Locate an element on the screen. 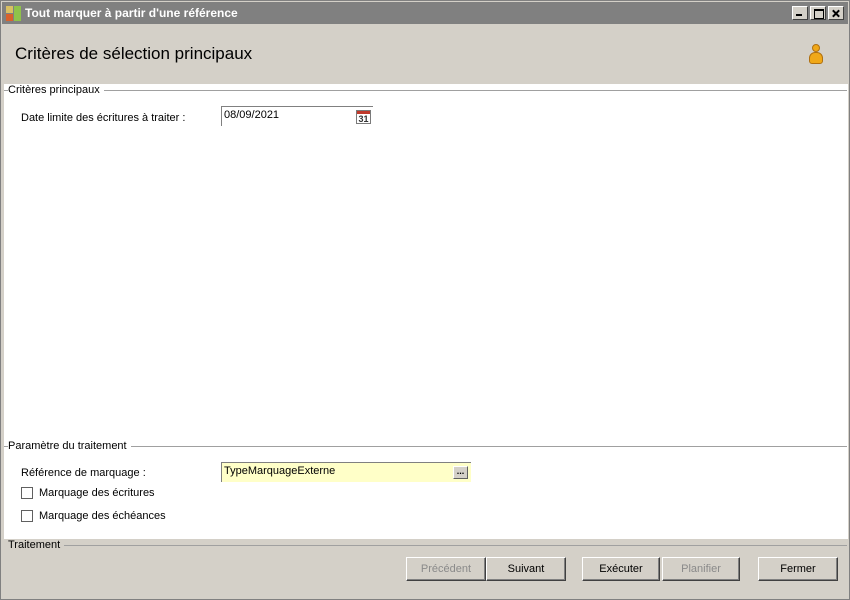  page-title: Critères de sélection principaux is located at coordinates (134, 53).